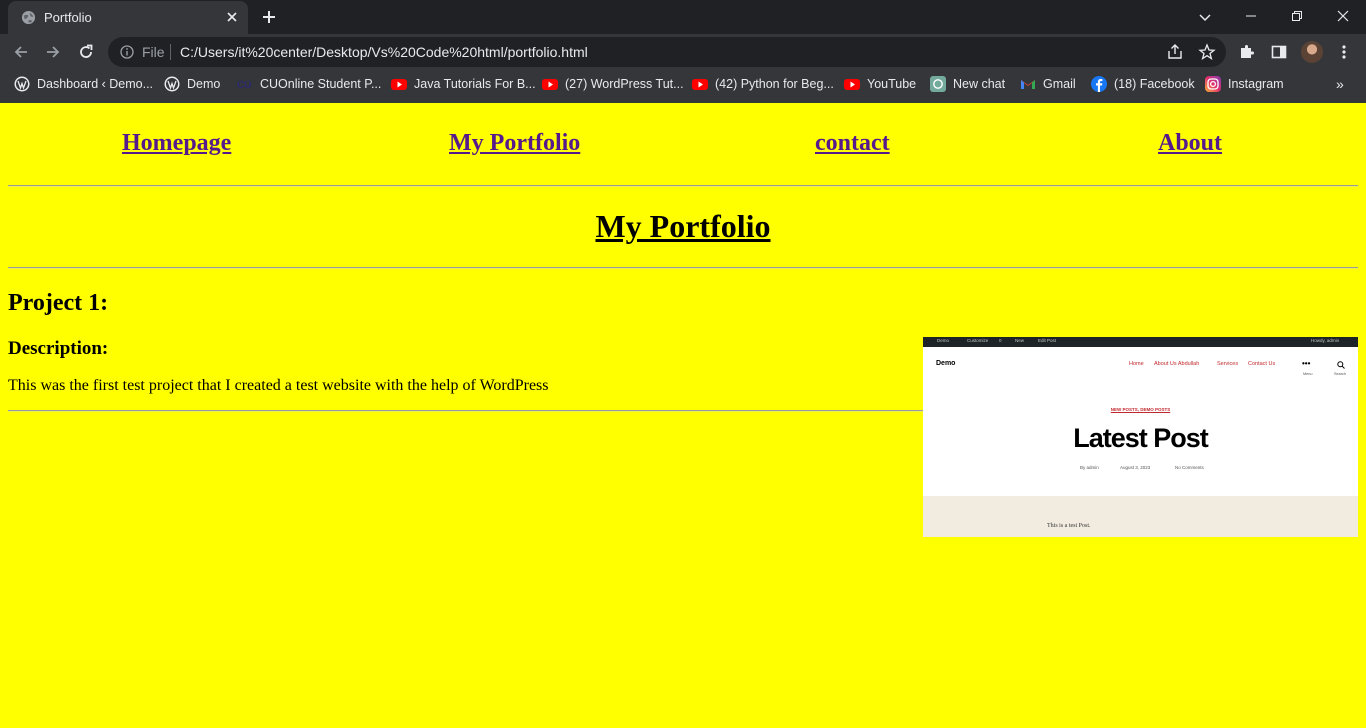 The image size is (1366, 728). What do you see at coordinates (1136, 364) in the screenshot?
I see `thumb-menu-item: Home` at bounding box center [1136, 364].